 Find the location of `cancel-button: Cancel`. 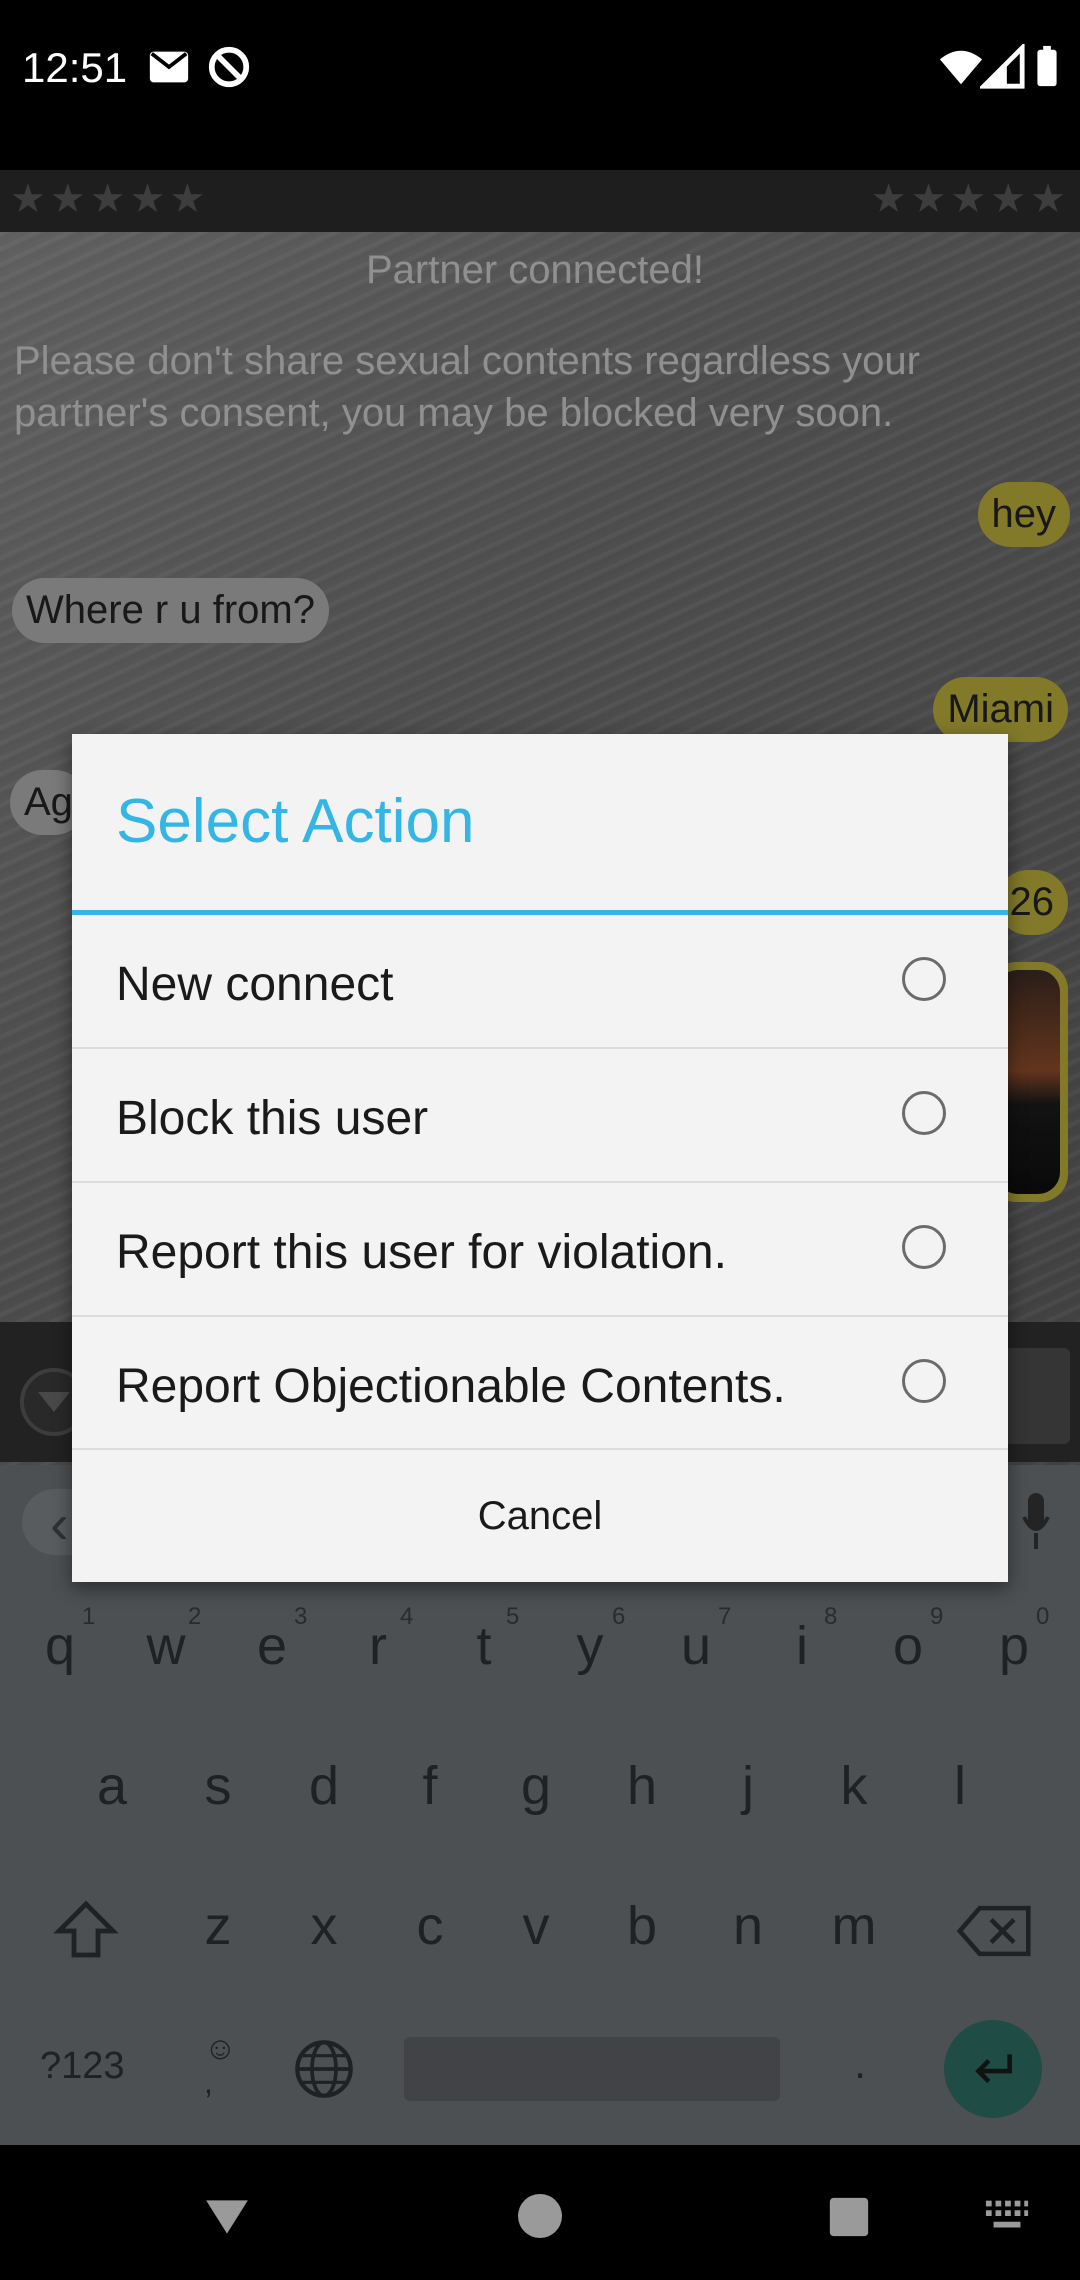

cancel-button: Cancel is located at coordinates (540, 1516).